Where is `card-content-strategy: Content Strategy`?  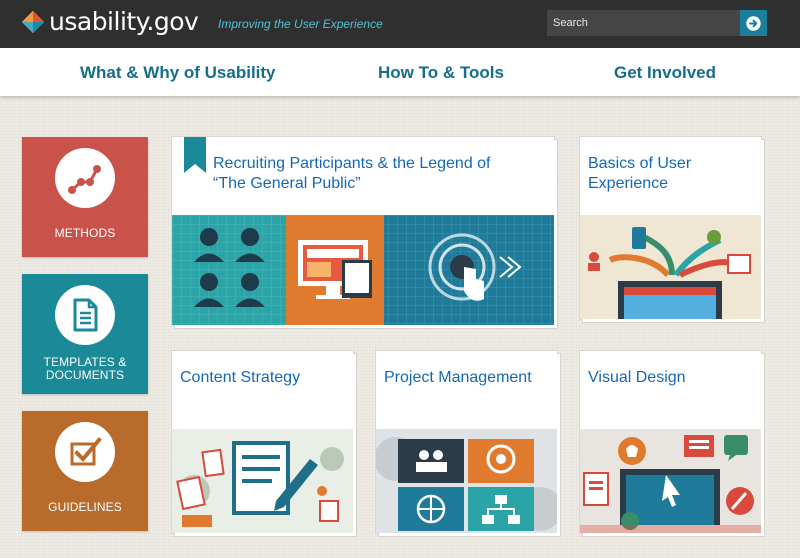
card-content-strategy: Content Strategy is located at coordinates (262, 442).